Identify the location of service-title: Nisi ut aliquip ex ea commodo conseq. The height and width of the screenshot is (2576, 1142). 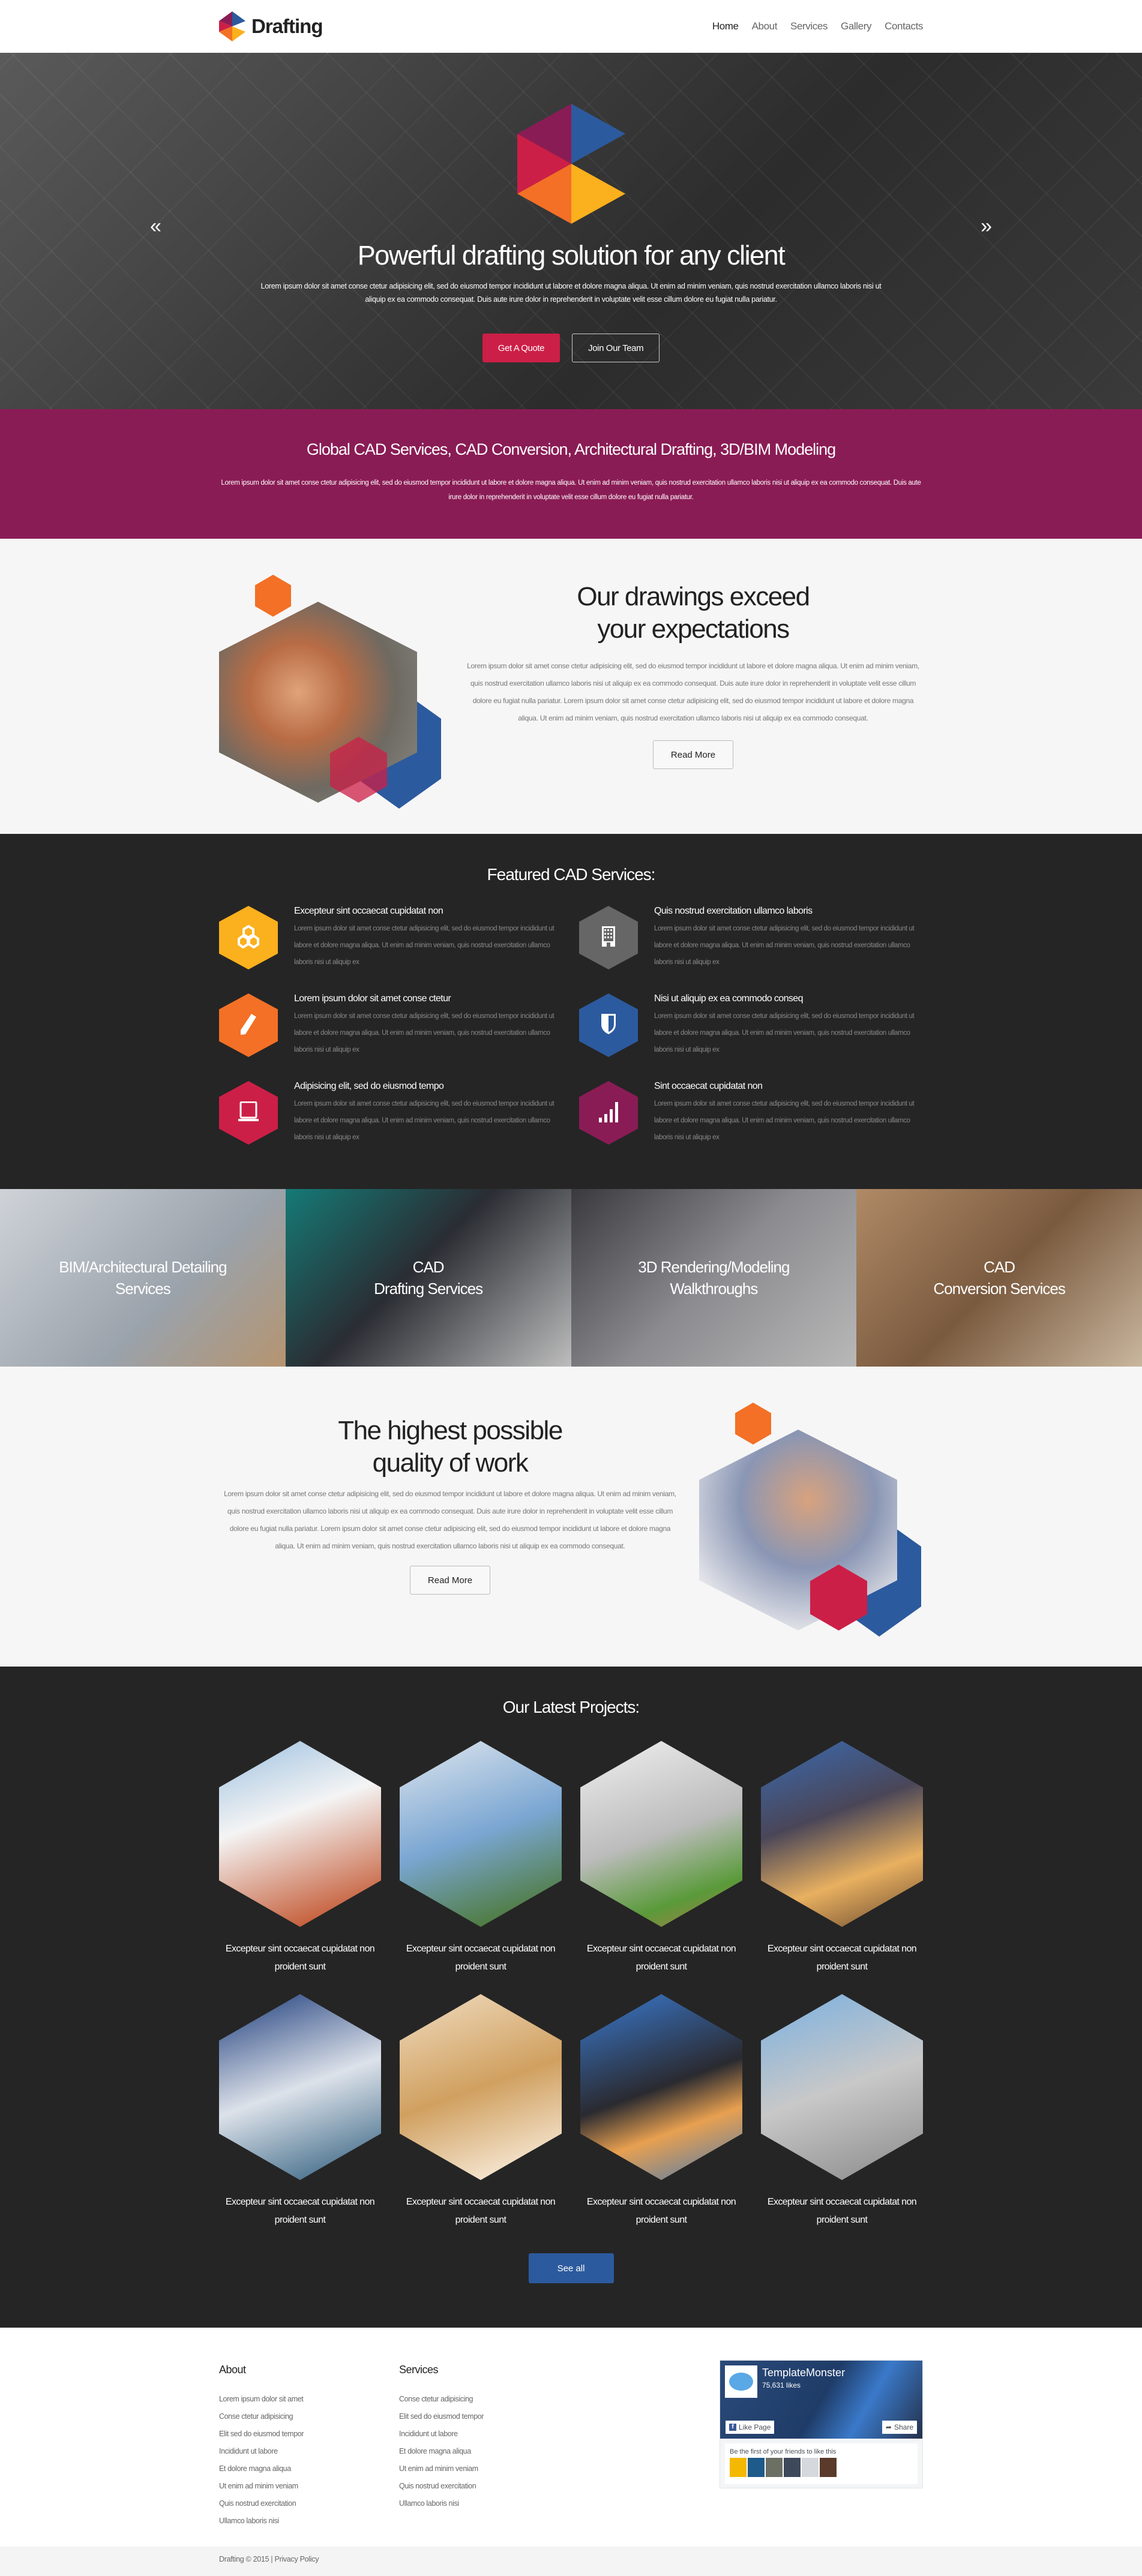
(728, 999).